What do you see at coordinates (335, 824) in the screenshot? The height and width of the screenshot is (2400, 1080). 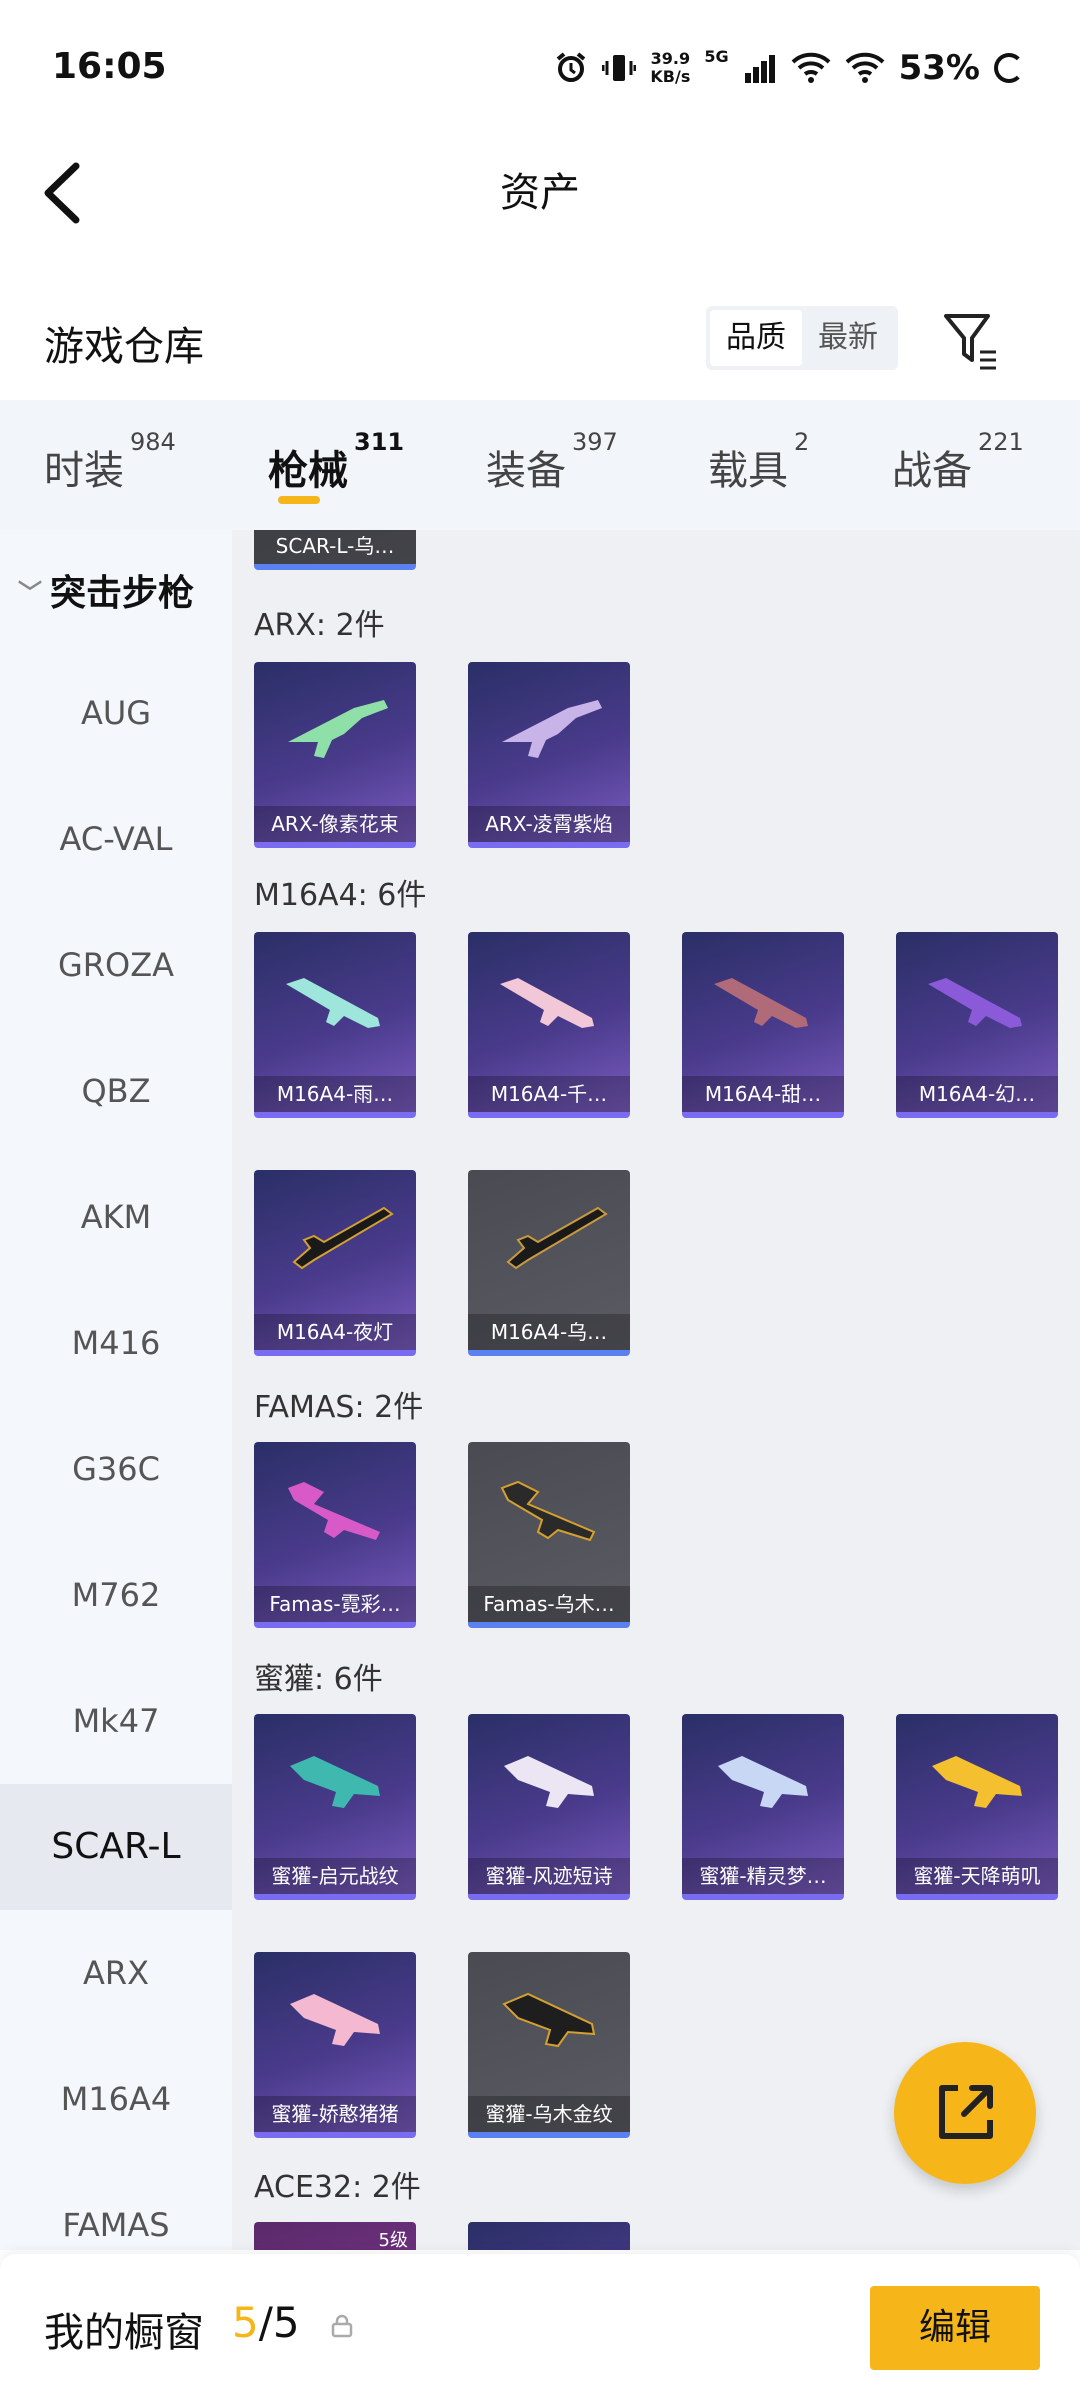 I see `skin-name: ARX-像素花束` at bounding box center [335, 824].